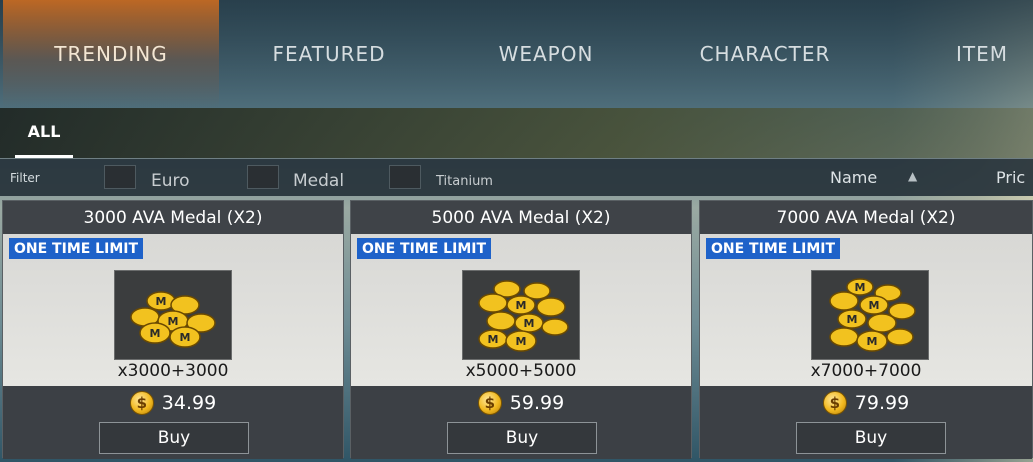 The image size is (1033, 462). Describe the element at coordinates (516, 133) in the screenshot. I see `sub-nav: ALL` at that location.